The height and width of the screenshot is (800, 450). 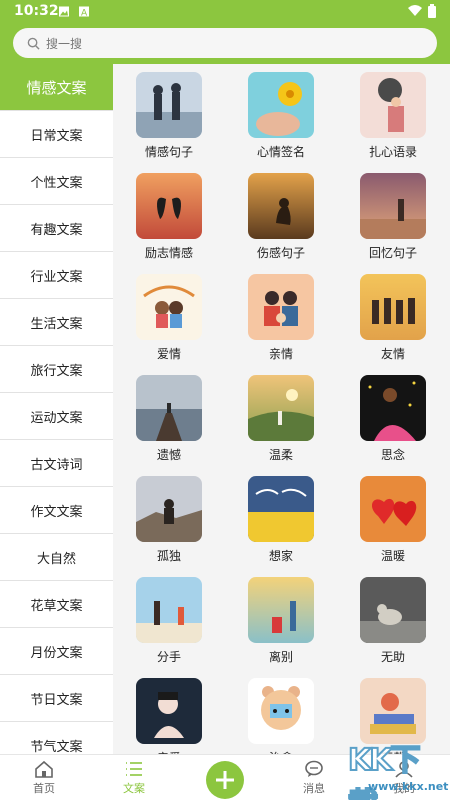 I want to click on grid-item-emotion-sentences: 情感句子, so click(x=169, y=122).